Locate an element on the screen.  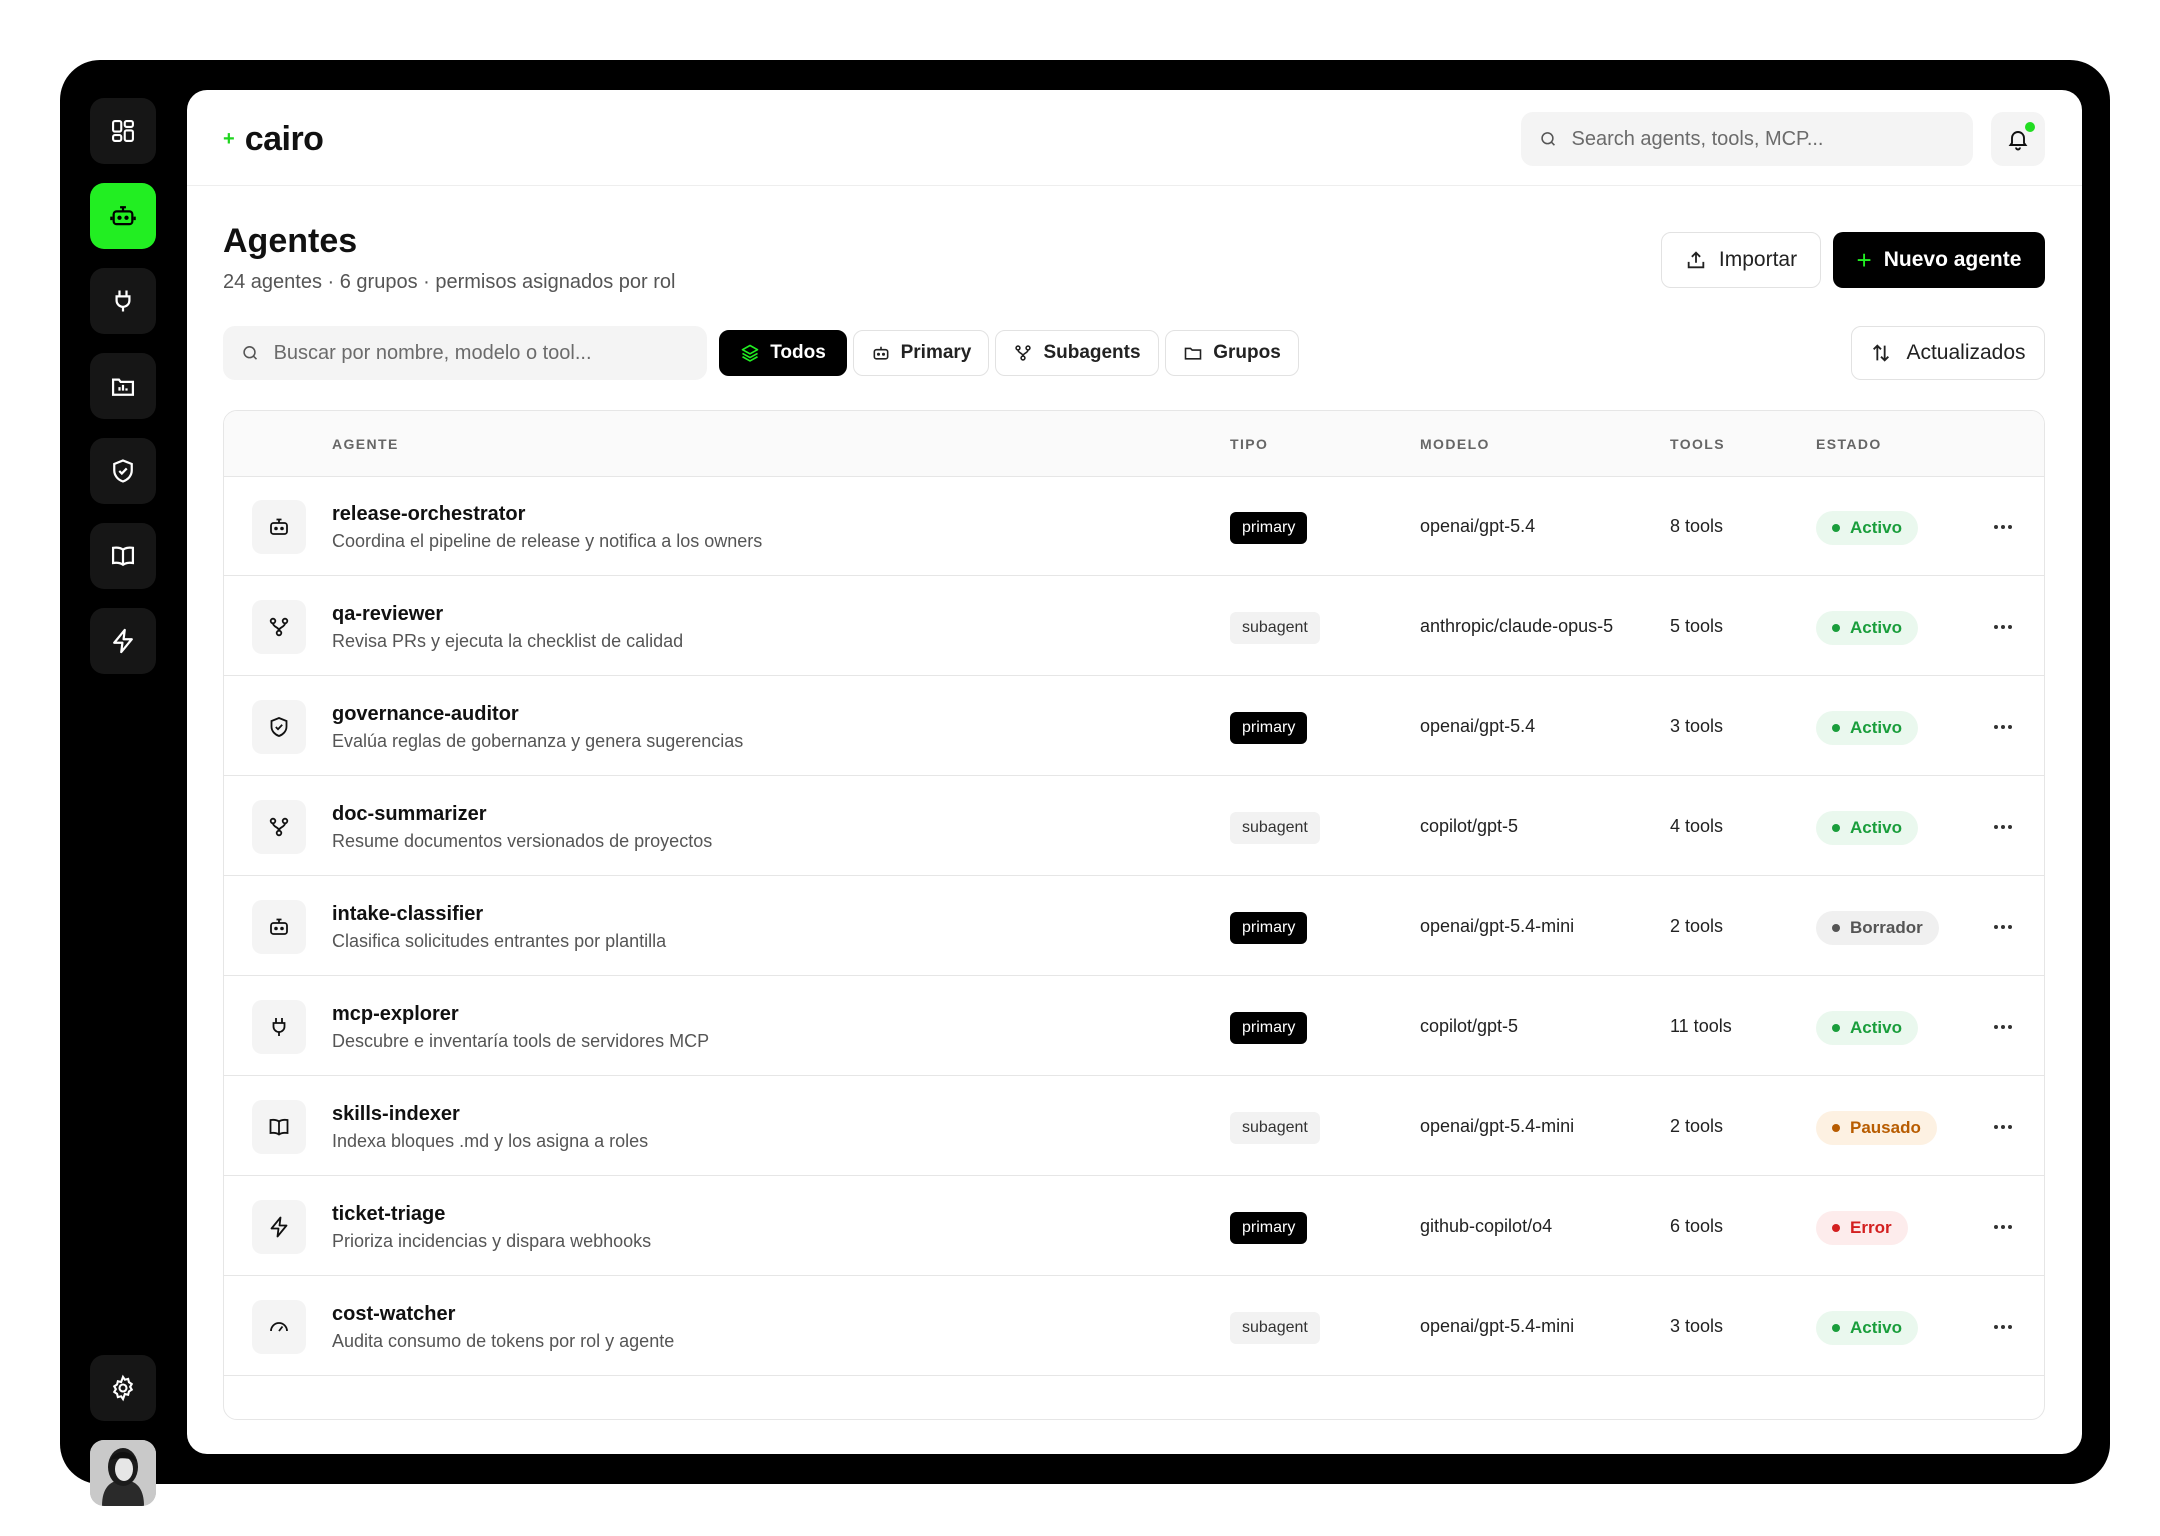
status-badge: Error is located at coordinates (1862, 1228).